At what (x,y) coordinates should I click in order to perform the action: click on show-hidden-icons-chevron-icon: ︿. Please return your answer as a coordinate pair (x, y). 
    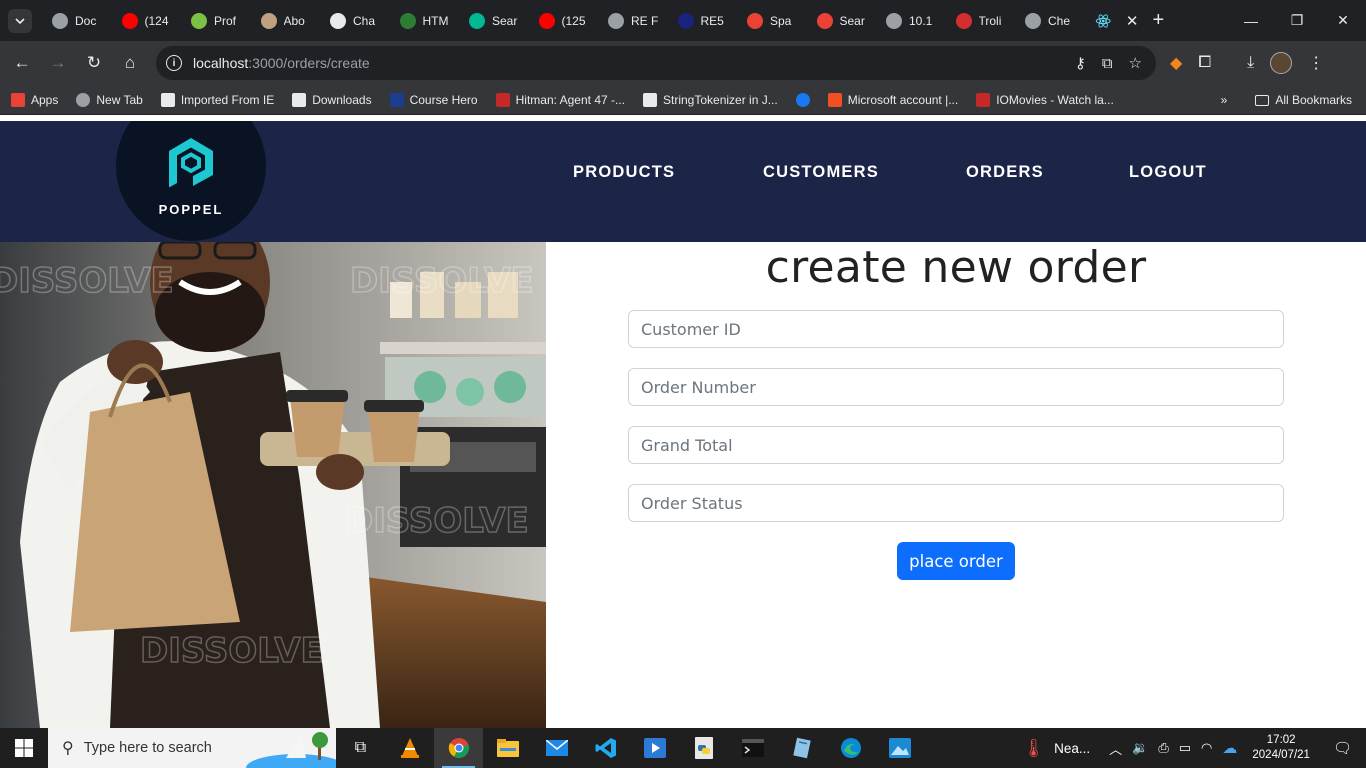
    Looking at the image, I should click on (1115, 748).